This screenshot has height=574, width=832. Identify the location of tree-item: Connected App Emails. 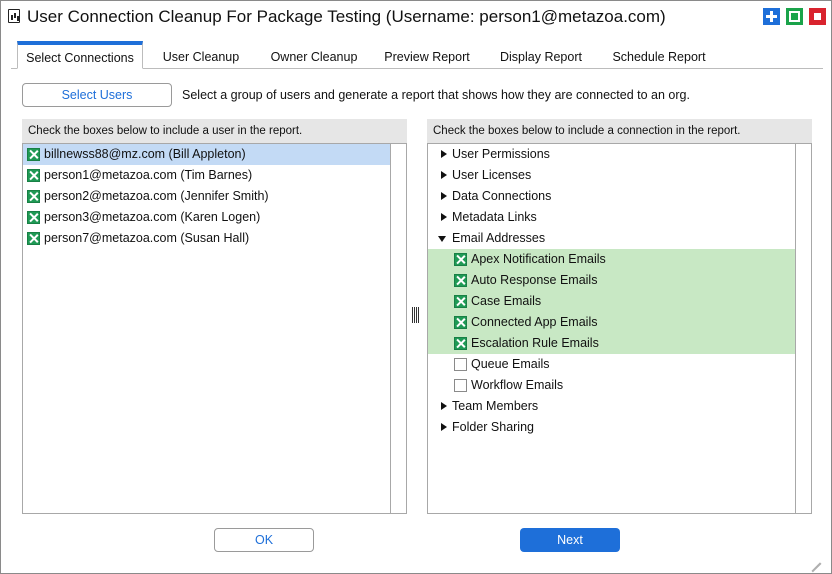
(611, 322).